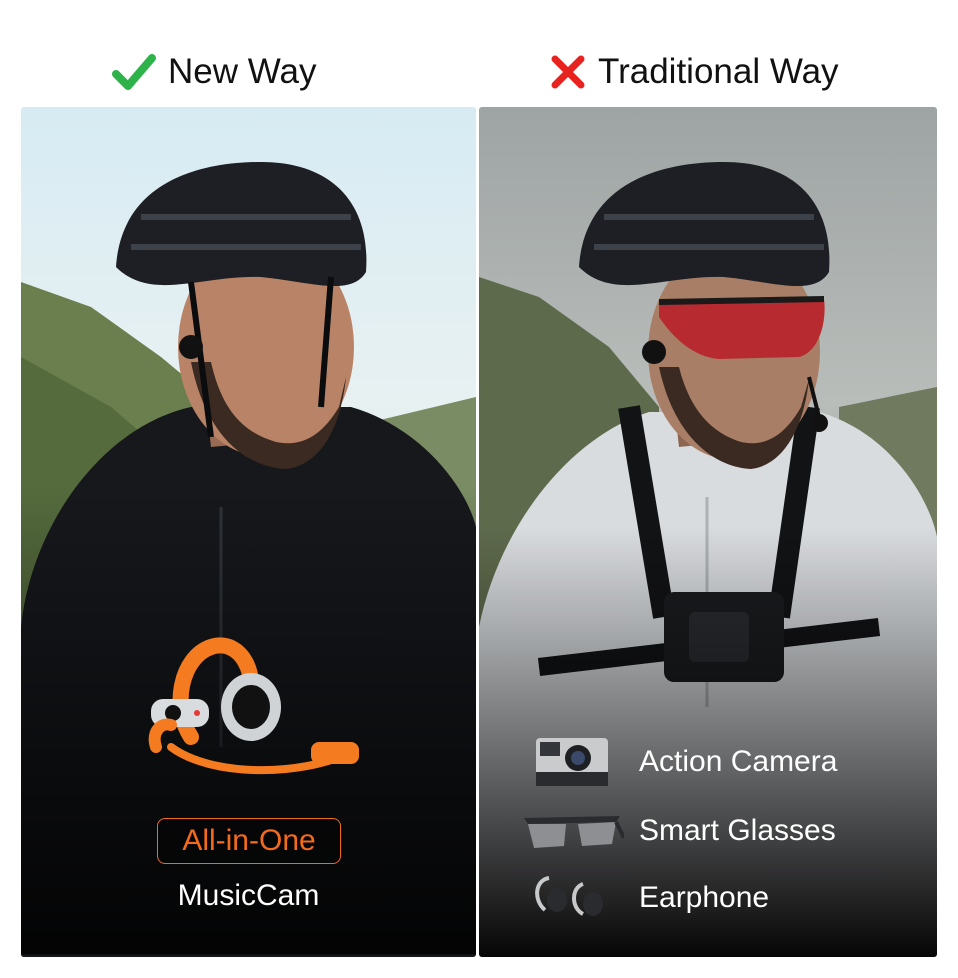  I want to click on accessory-item: Smart Glasses, so click(719, 831).